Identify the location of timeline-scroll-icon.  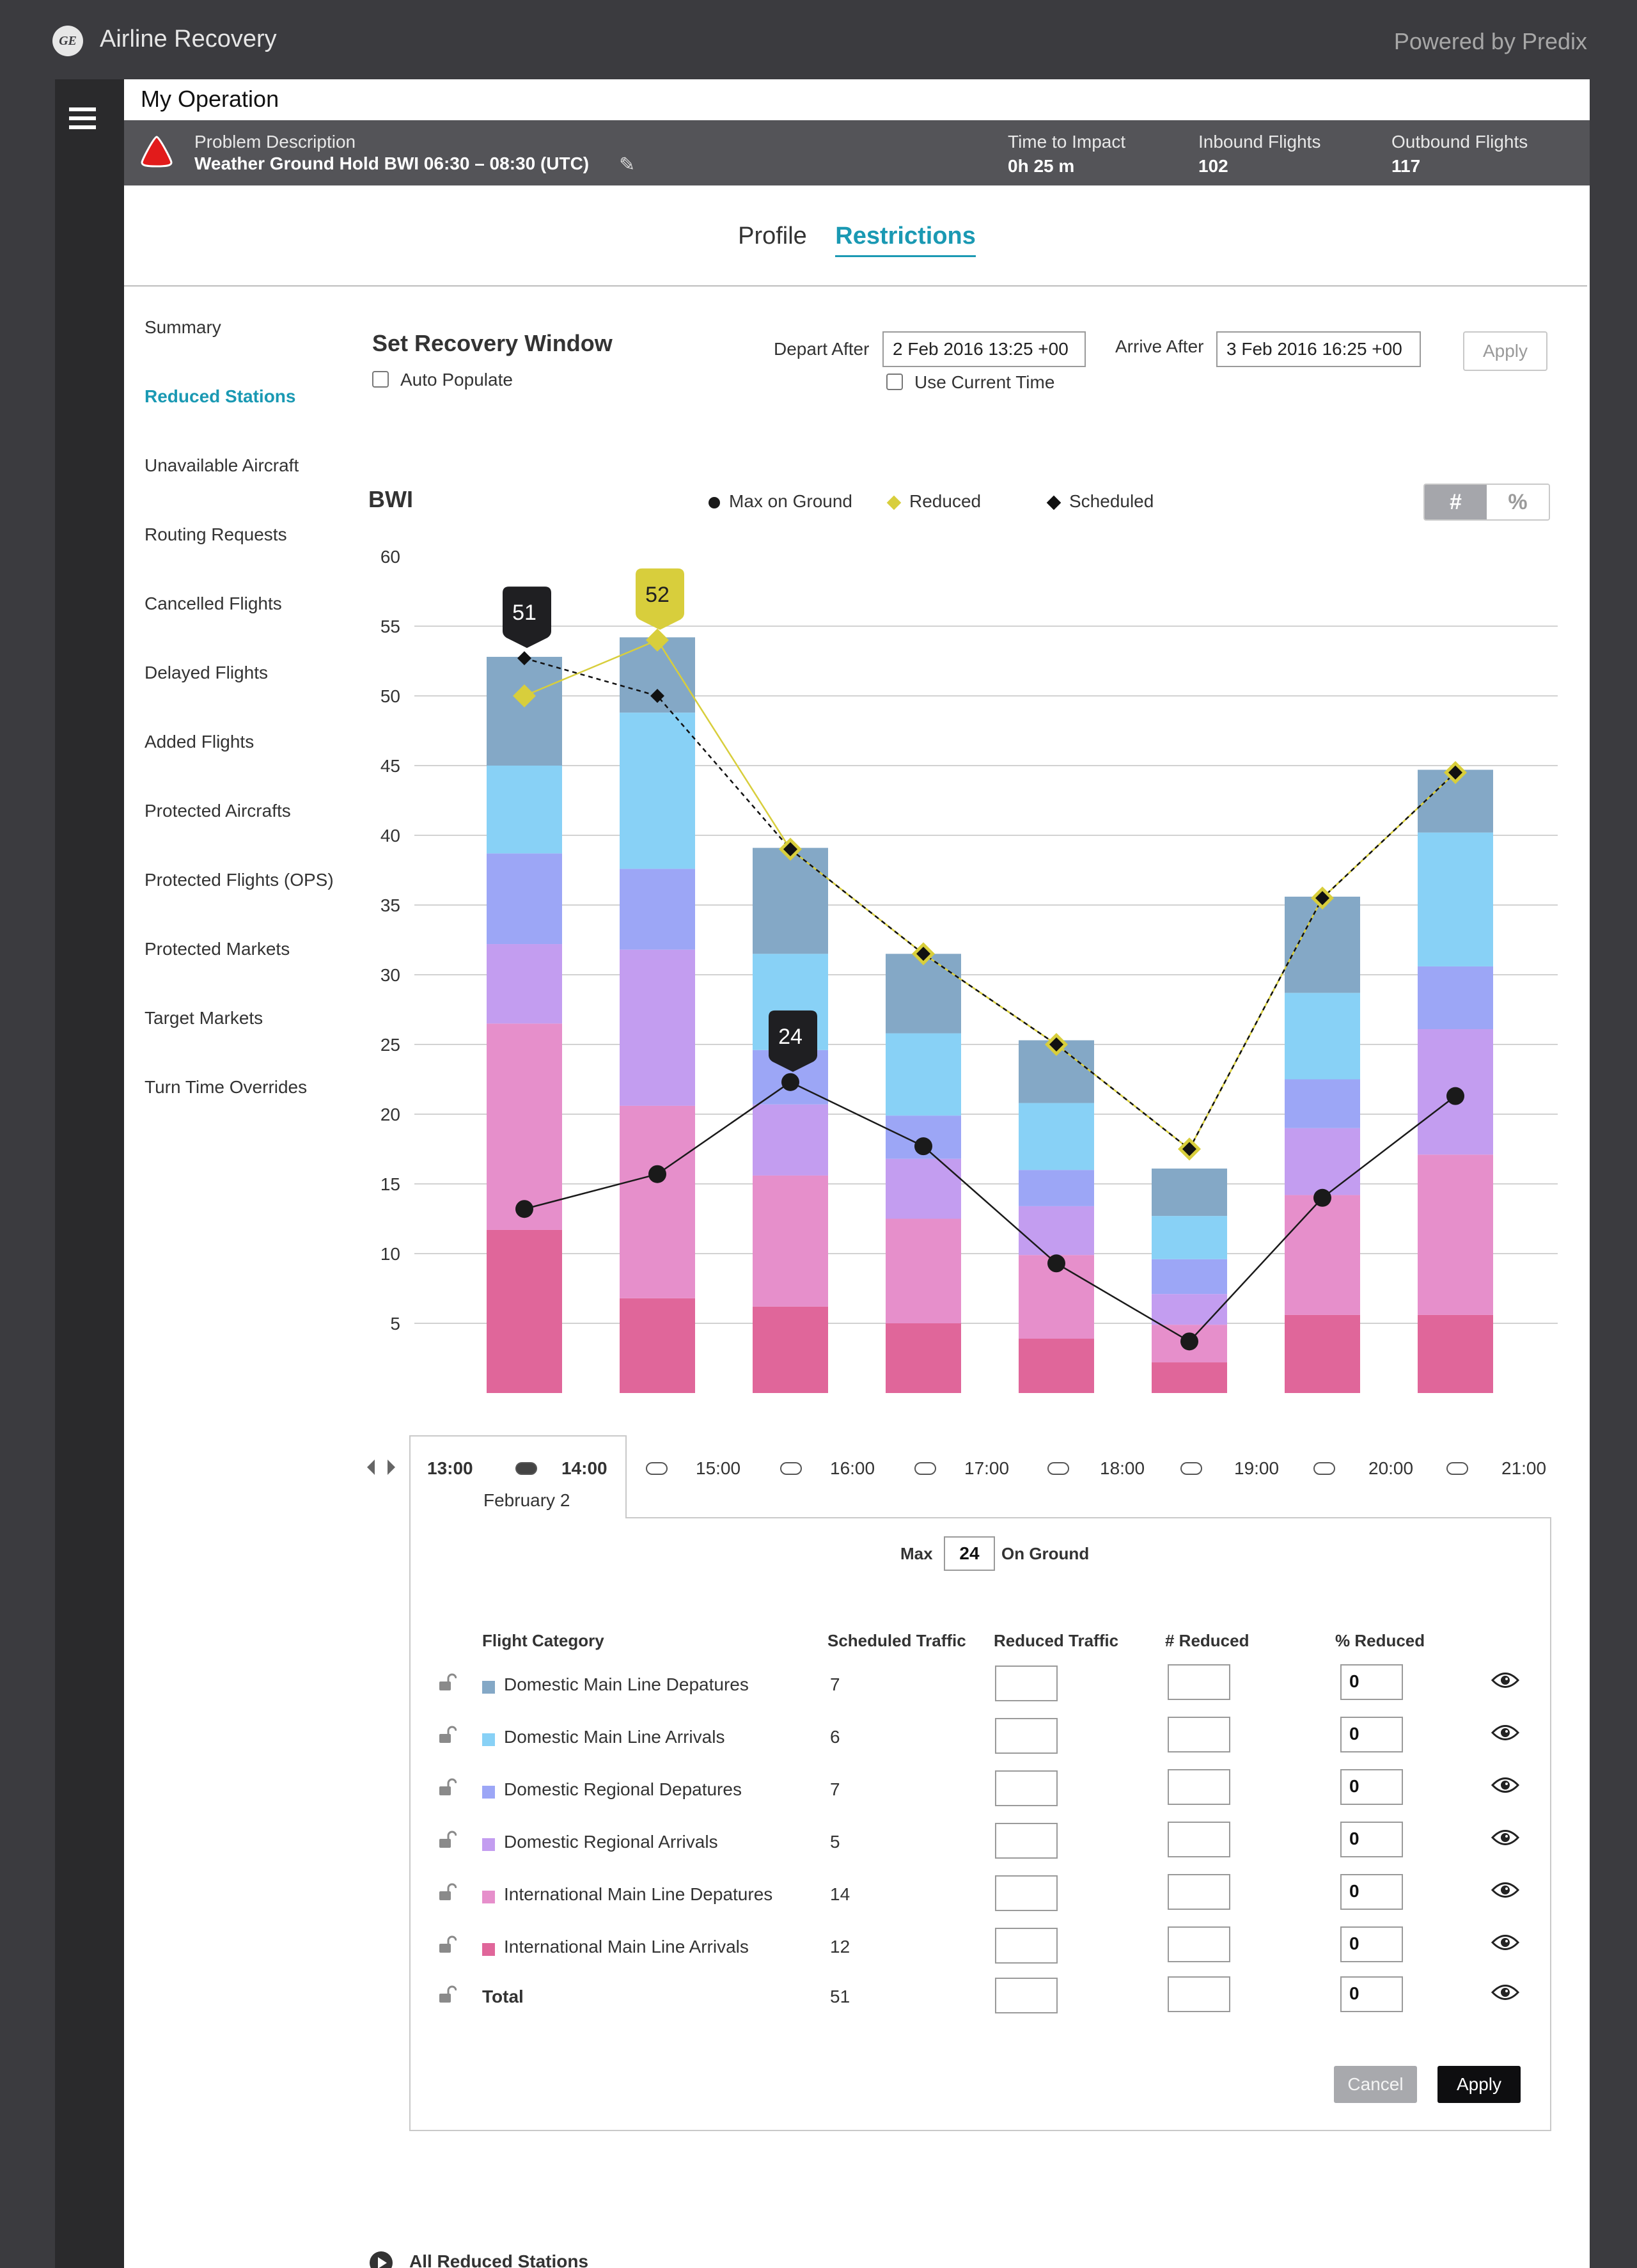
(381, 1468).